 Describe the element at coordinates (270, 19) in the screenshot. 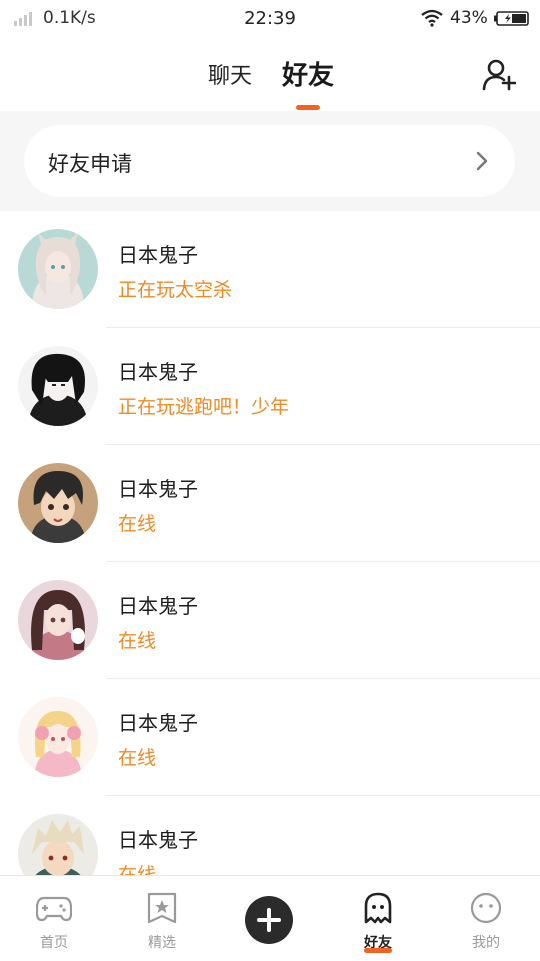

I see `status-bar: 0.1K/s 22:39 43%` at that location.